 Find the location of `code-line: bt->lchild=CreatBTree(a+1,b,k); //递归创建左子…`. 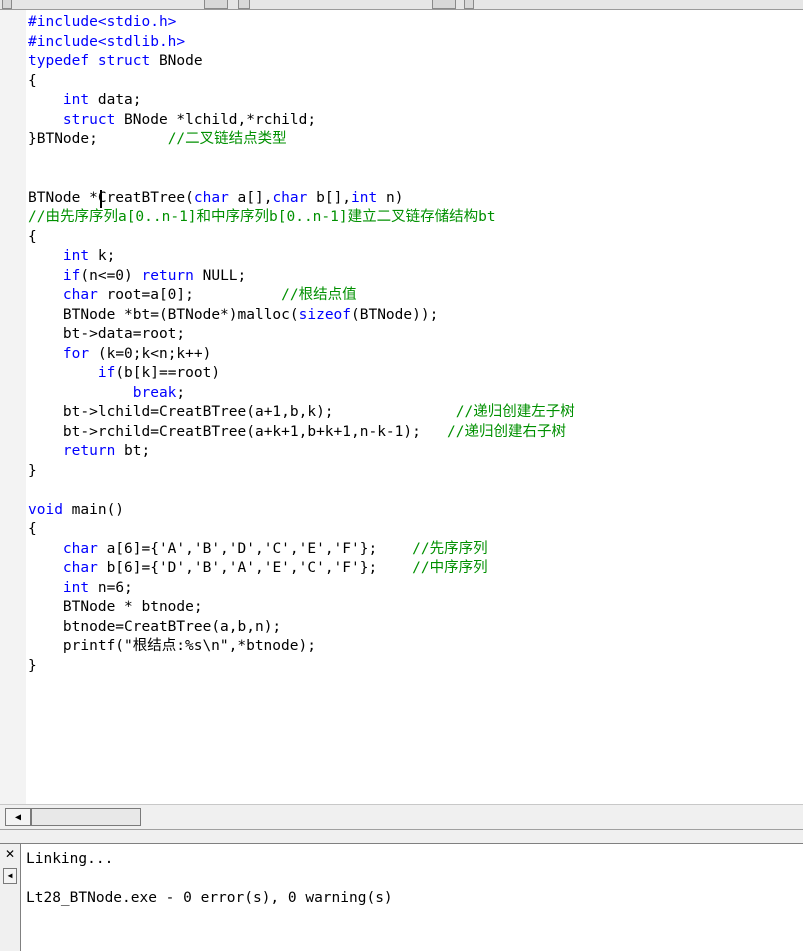

code-line: bt->lchild=CreatBTree(a+1,b,k); //递归创建左子… is located at coordinates (301, 413).